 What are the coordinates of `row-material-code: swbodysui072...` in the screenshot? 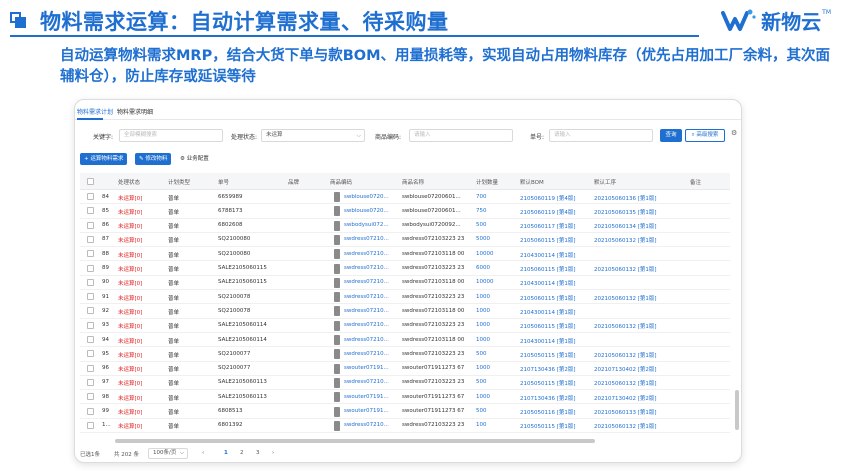 It's located at (366, 225).